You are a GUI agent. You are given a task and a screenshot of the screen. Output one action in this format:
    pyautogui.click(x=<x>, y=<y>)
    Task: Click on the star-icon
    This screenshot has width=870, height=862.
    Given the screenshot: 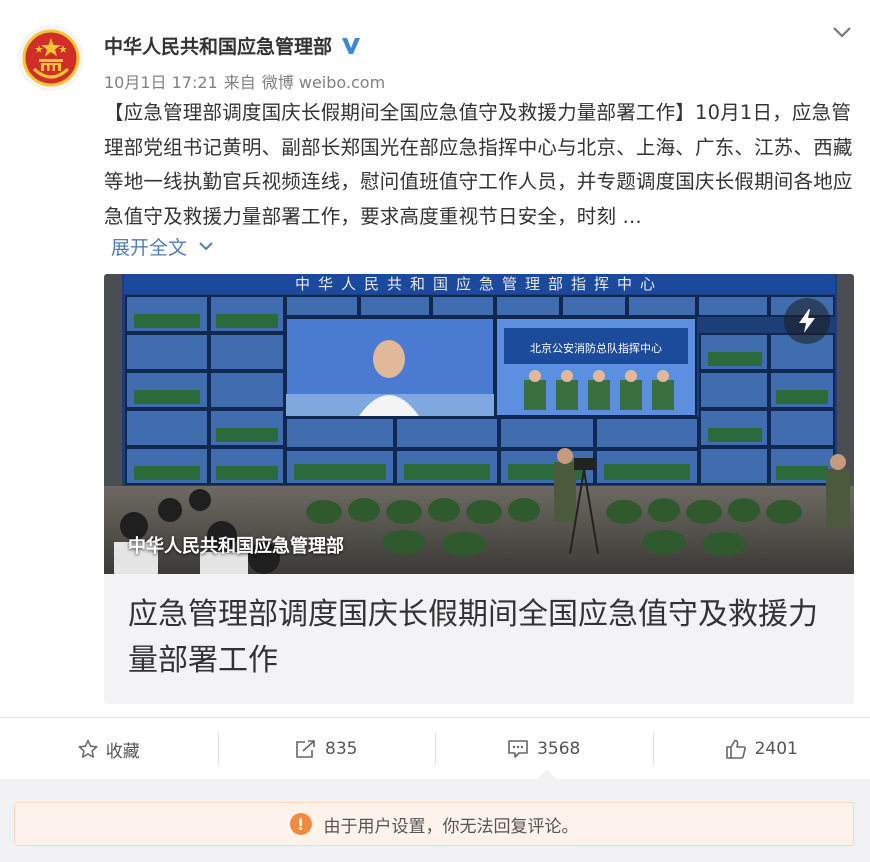 What is the action you would take?
    pyautogui.click(x=88, y=748)
    